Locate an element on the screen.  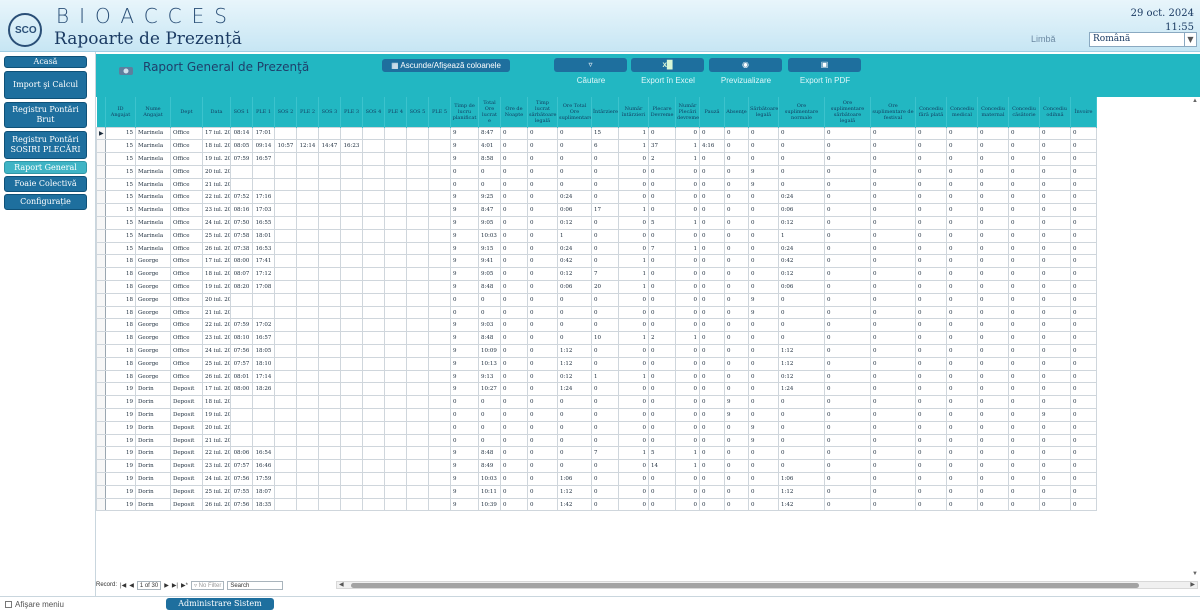
table-cell: 17:08 is located at coordinates (263, 287).